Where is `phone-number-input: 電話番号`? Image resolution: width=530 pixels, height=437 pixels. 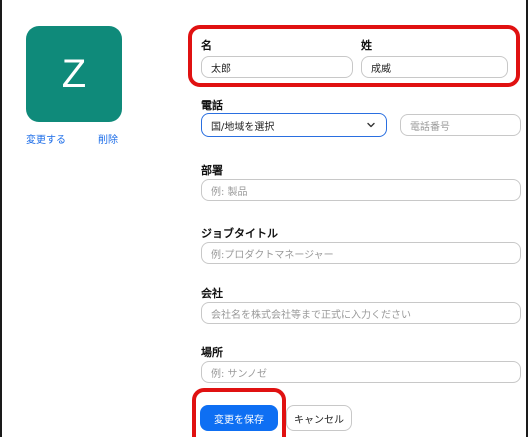
phone-number-input: 電話番号 is located at coordinates (460, 125).